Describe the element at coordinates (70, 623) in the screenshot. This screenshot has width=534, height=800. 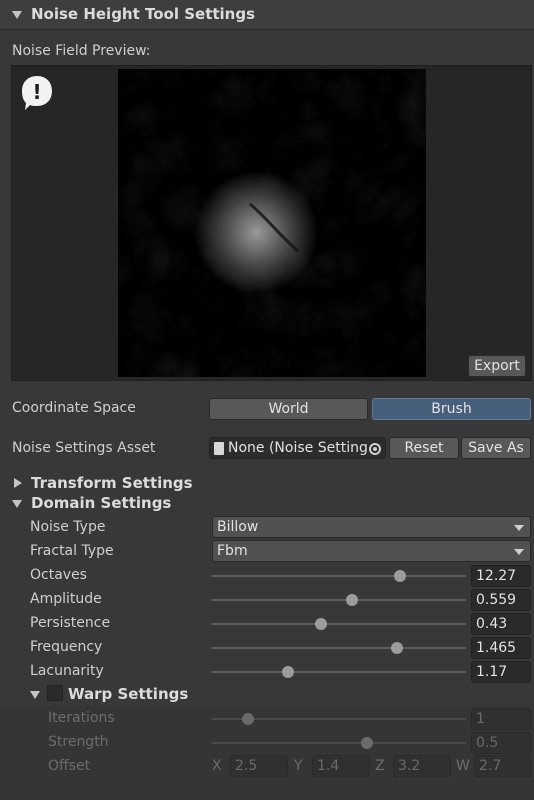
I see `persistence-label: Persistence` at that location.